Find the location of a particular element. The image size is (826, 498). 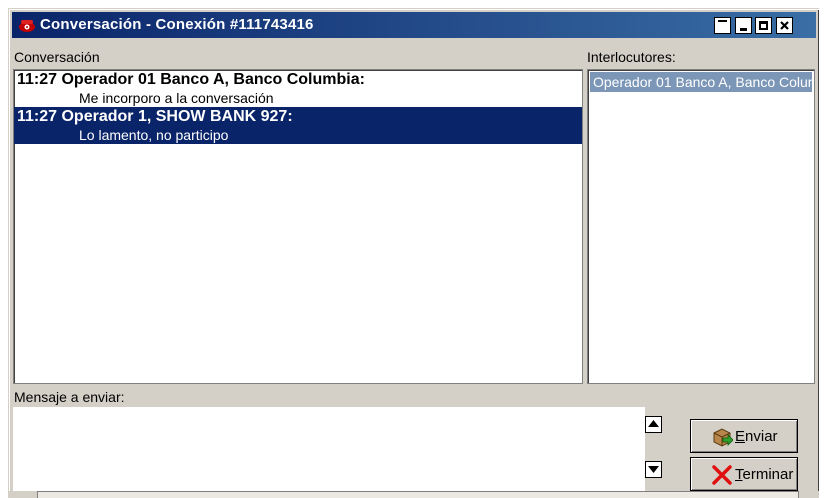

end-label: Terminar is located at coordinates (764, 474).